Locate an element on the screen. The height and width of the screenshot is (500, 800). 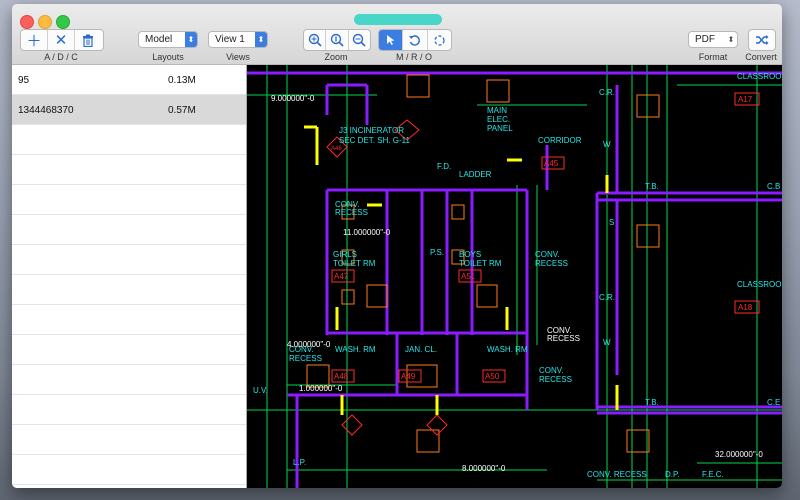
label-fd: F.D. is located at coordinates (444, 166).